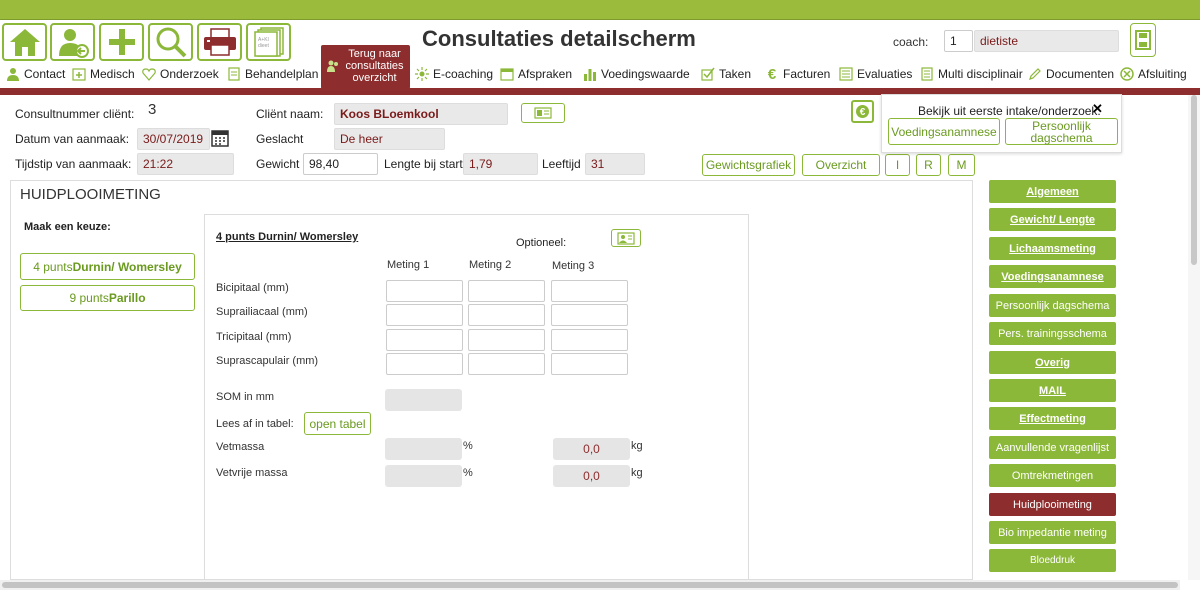 Image resolution: width=1200 pixels, height=590 pixels. Describe the element at coordinates (748, 165) in the screenshot. I see `gewichtsgrafiek-button: Gewichtsgrafiek` at that location.